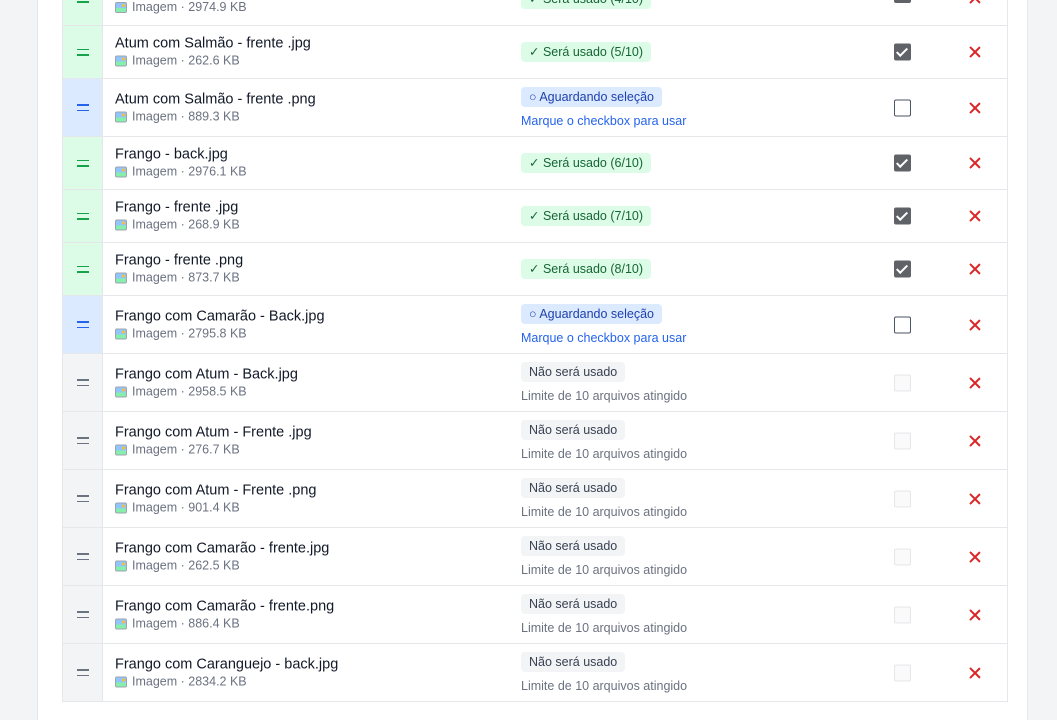  What do you see at coordinates (227, 664) in the screenshot?
I see `file-name: Frango com Caranguejo - back.jpg` at bounding box center [227, 664].